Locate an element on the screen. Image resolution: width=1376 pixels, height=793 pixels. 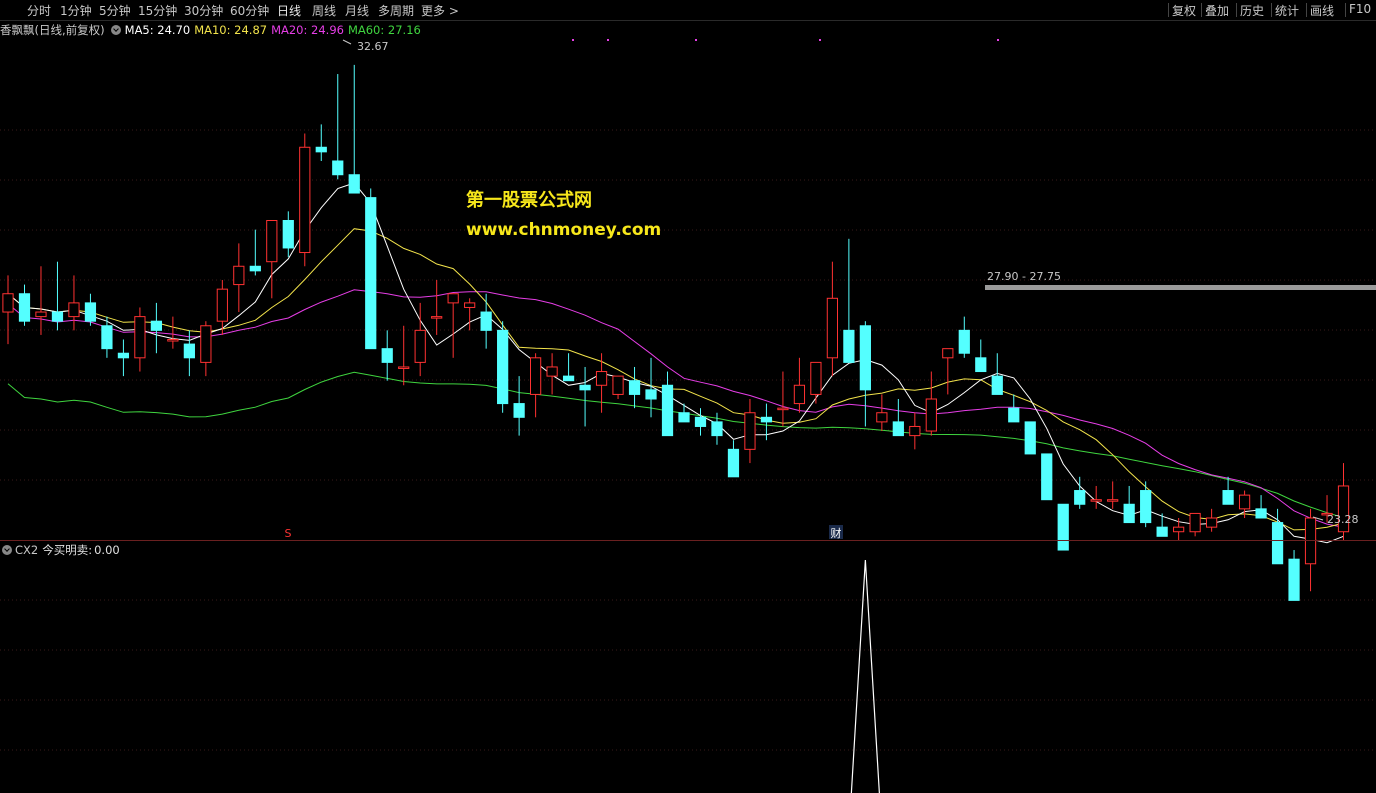
high-price-label: 32.67 is located at coordinates (373, 46).